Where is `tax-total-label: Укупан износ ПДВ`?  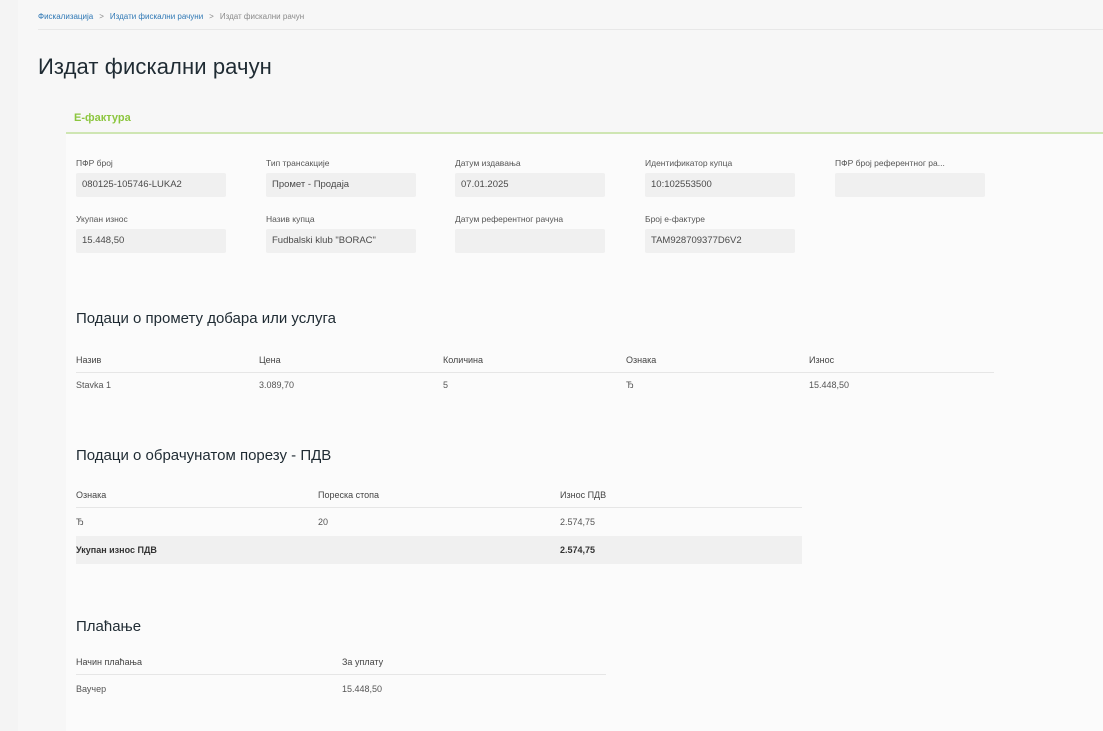 tax-total-label: Укупан износ ПДВ is located at coordinates (116, 550).